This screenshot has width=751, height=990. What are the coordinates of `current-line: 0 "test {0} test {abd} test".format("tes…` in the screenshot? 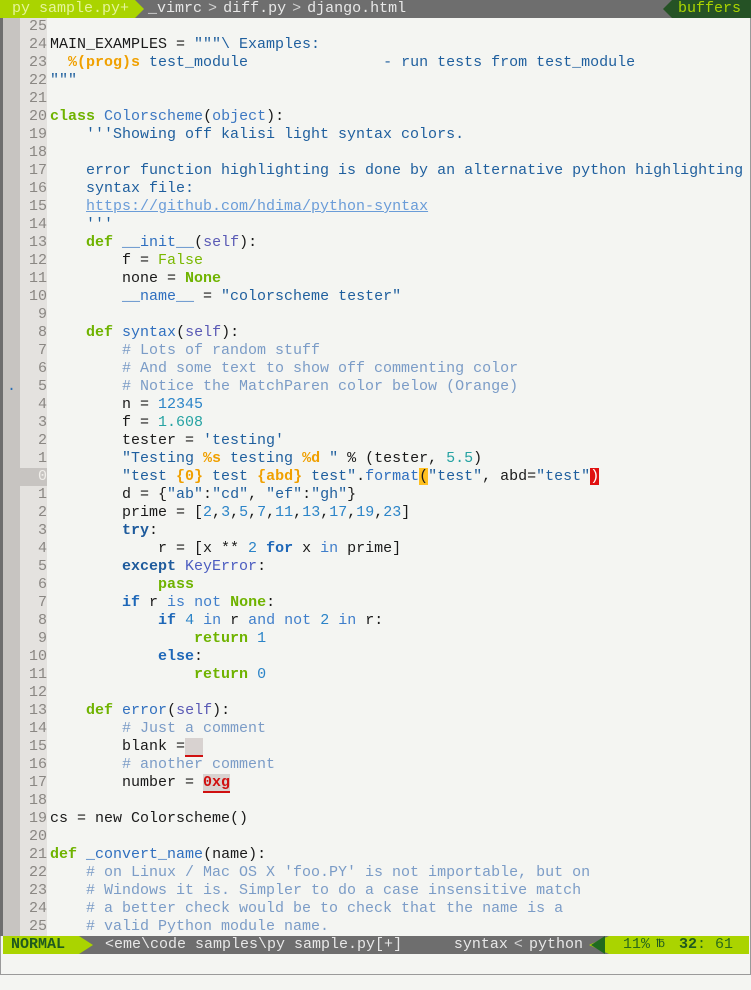 It's located at (376, 477).